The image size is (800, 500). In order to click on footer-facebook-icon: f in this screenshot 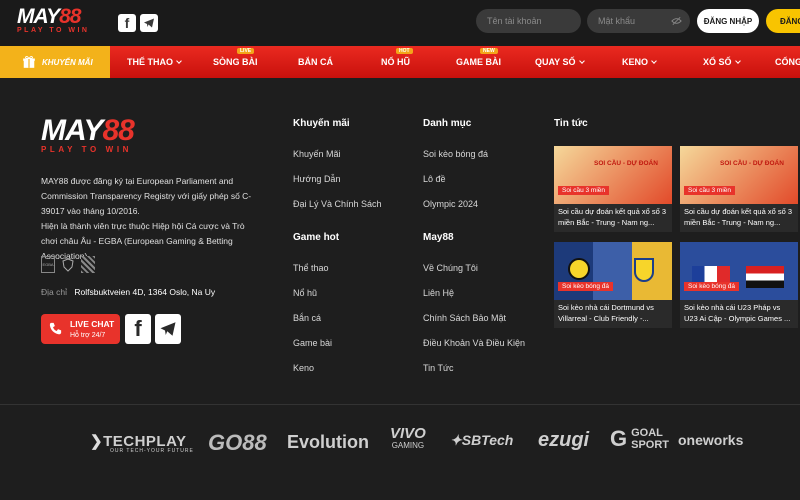, I will do `click(138, 329)`.